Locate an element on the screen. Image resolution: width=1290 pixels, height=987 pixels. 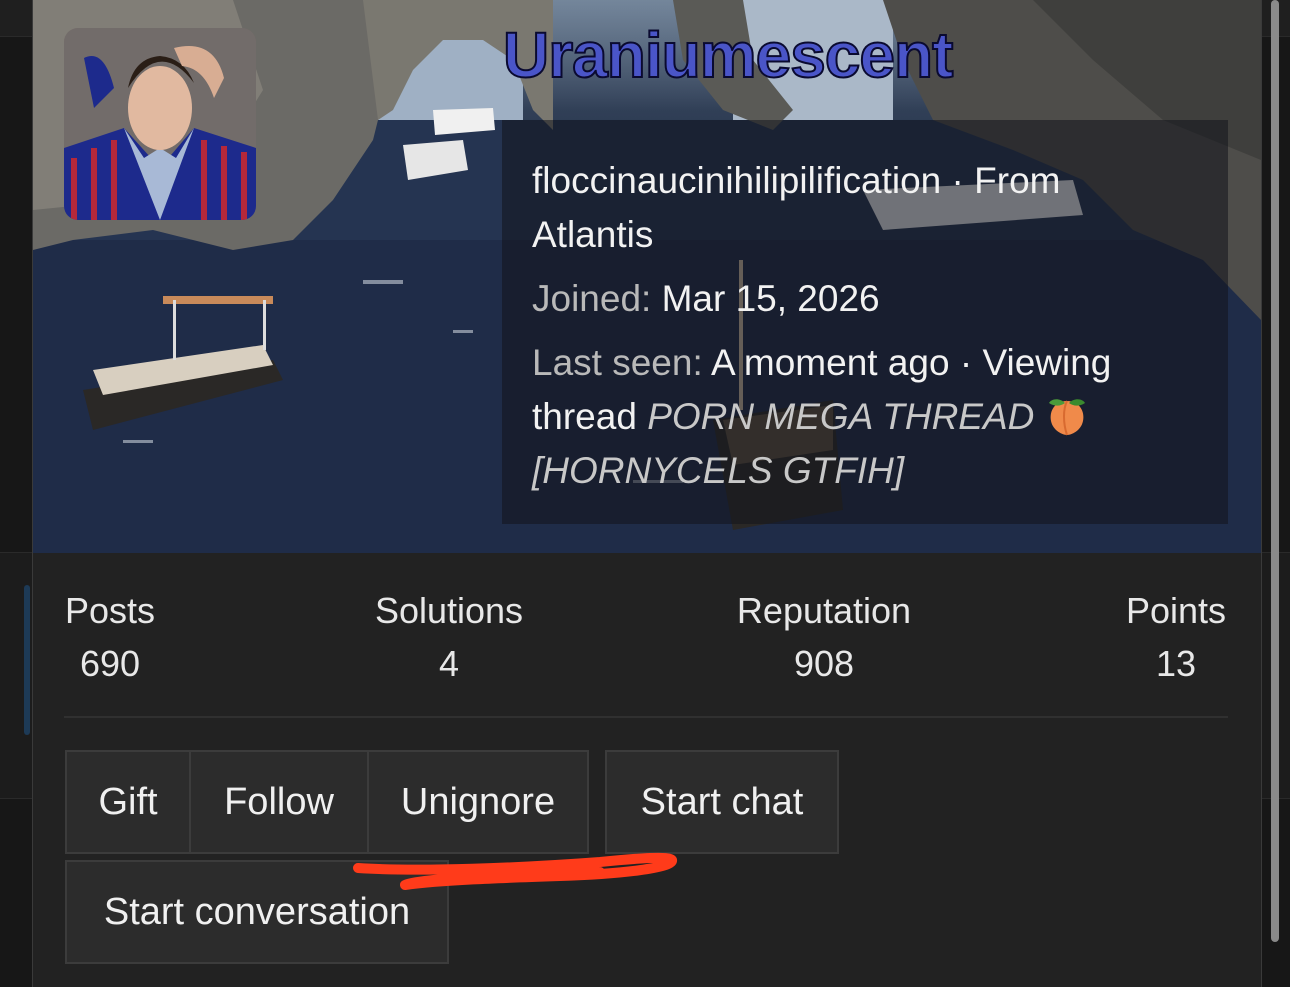
avatar is located at coordinates (160, 124).